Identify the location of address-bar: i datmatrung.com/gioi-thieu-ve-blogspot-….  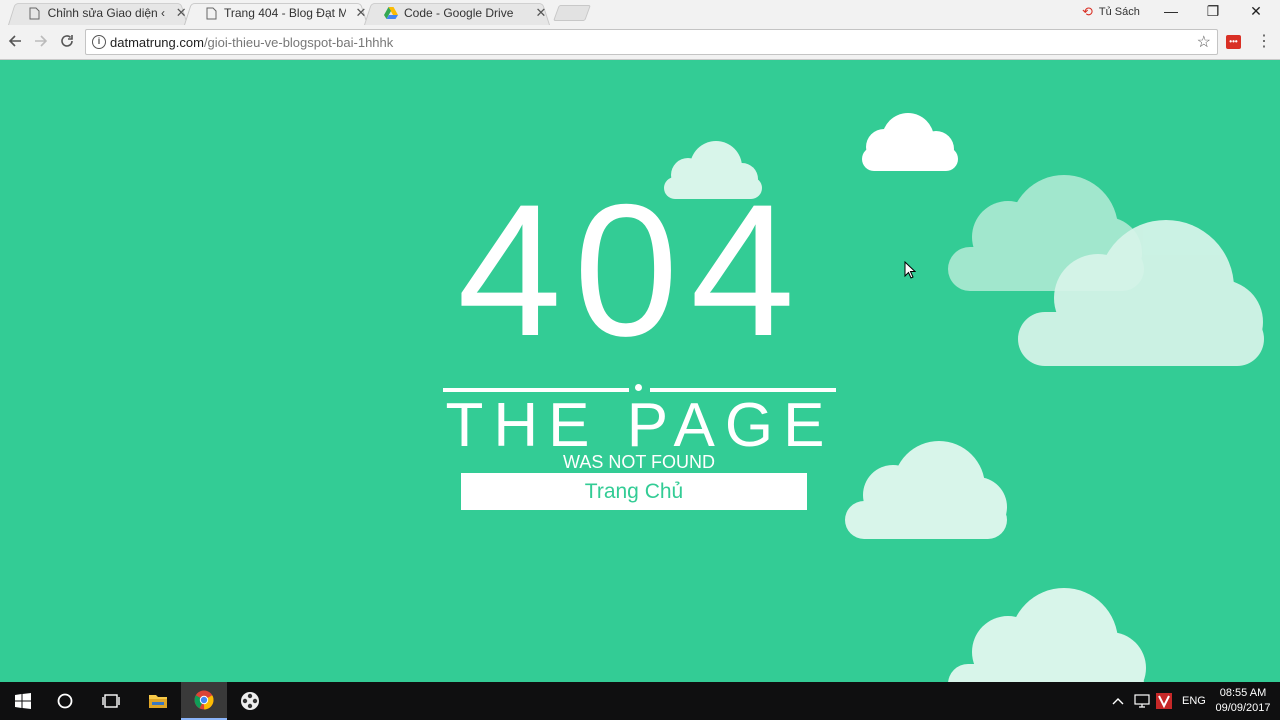
(651, 42).